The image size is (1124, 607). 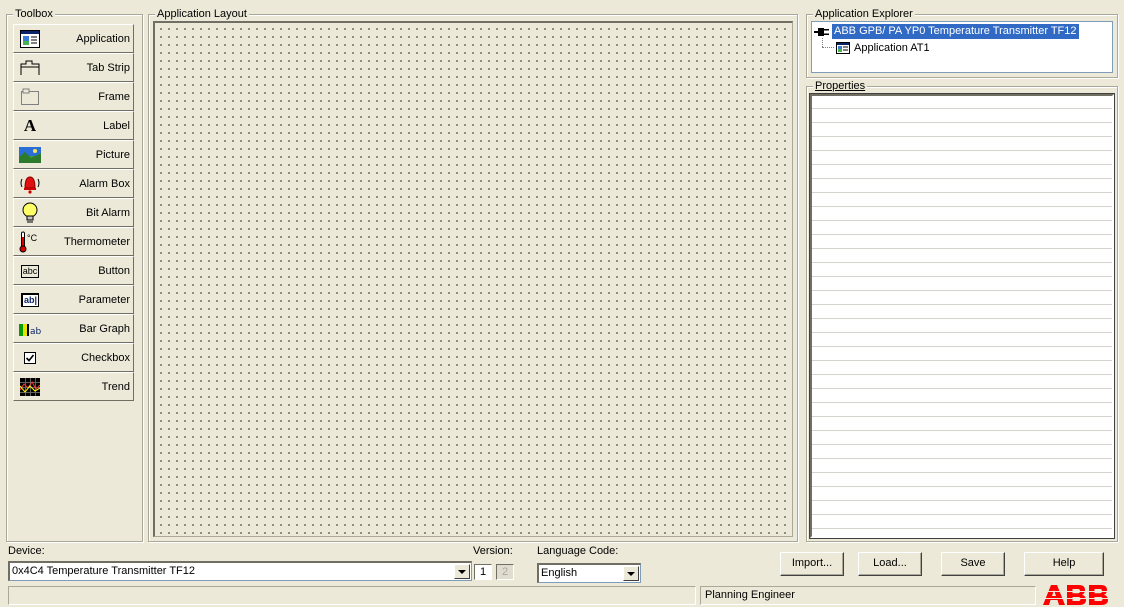 I want to click on explorer-title: Application Explorer, so click(x=864, y=14).